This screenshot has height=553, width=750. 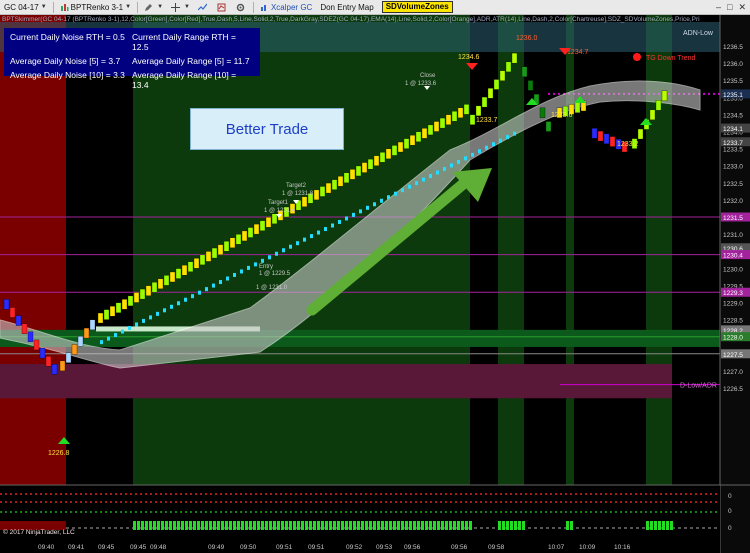 I want to click on close-detail: 1 @ 1233.6, so click(x=421, y=84).